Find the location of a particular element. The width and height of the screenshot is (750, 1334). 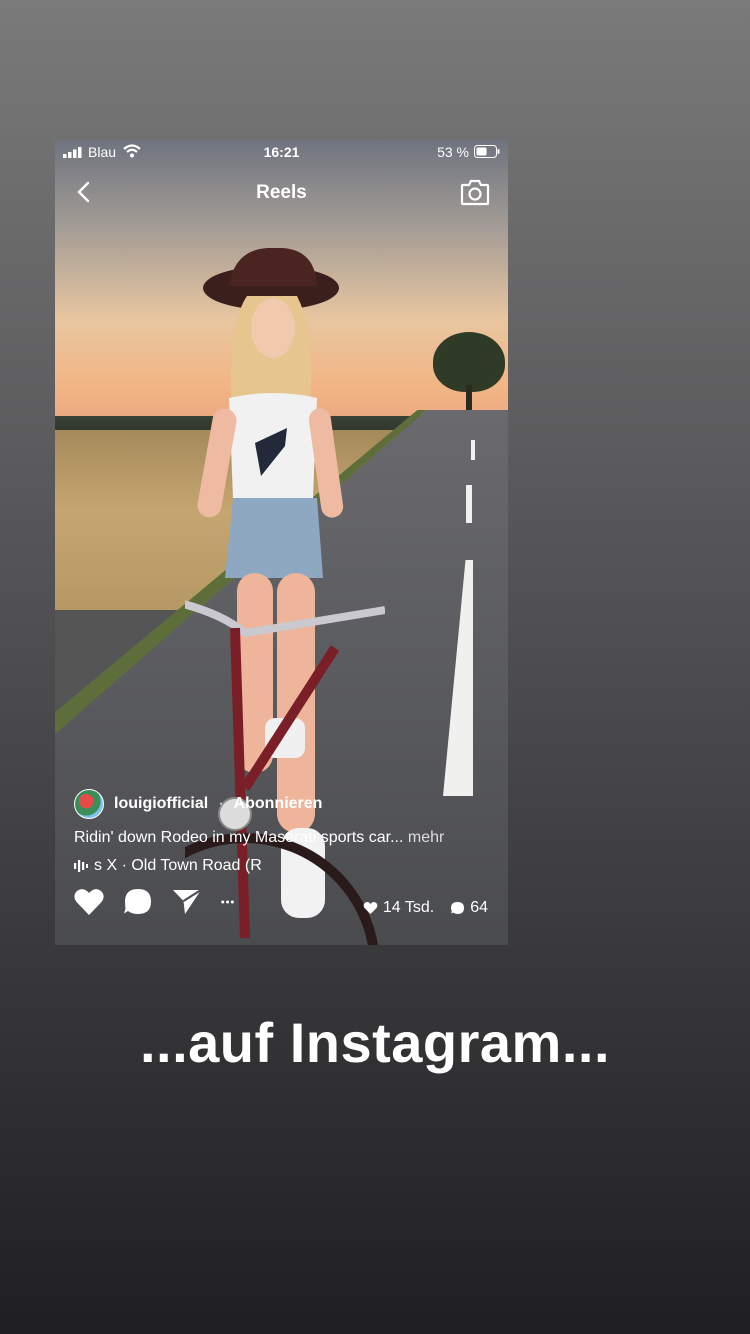

reel-stats: 14 Tsd. 64 is located at coordinates (425, 908).